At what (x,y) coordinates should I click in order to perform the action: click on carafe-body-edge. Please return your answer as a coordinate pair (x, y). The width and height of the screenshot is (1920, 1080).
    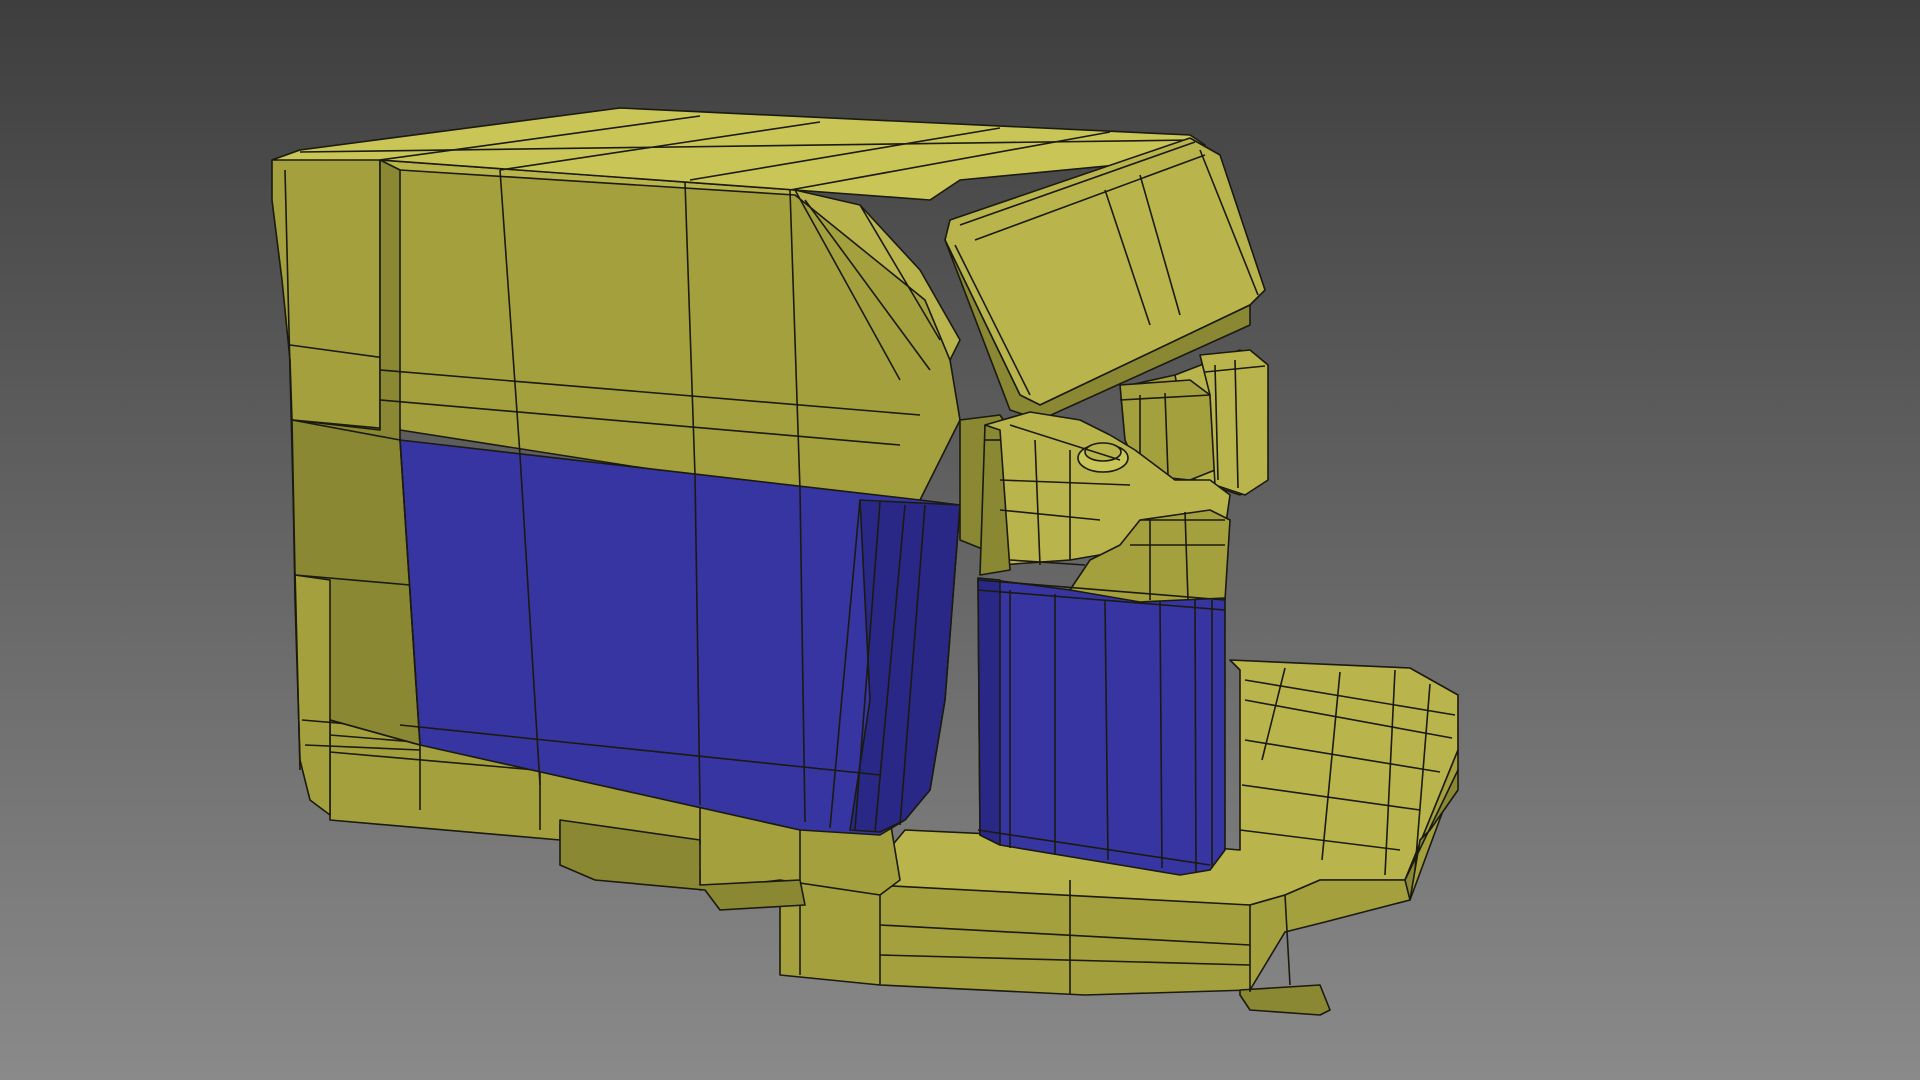
    Looking at the image, I should click on (989, 711).